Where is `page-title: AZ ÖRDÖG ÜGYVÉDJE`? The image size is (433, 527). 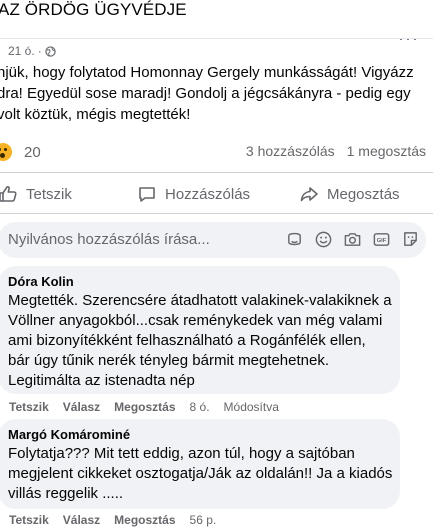
page-title: AZ ÖRDÖG ÜGYVÉDJE is located at coordinates (93, 10).